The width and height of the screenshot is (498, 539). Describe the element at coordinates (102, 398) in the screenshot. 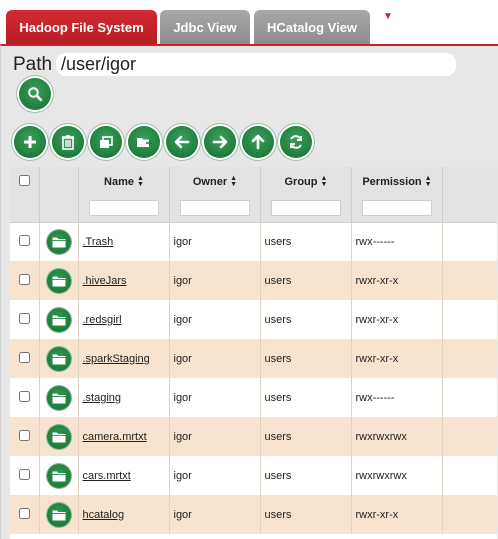

I see `file-name-link: .staging` at that location.